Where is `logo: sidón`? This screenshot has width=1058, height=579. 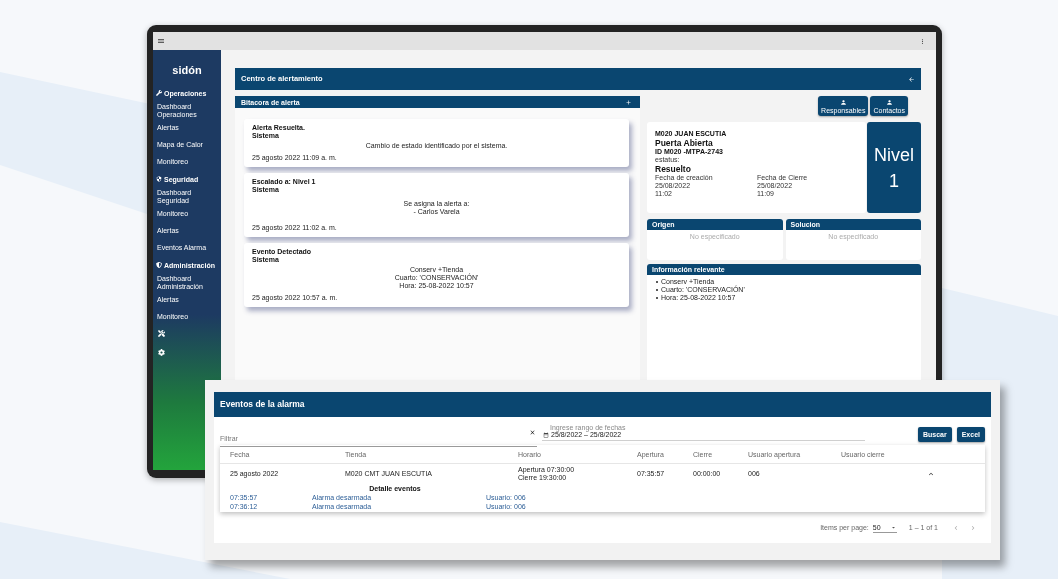
logo: sidón is located at coordinates (187, 70).